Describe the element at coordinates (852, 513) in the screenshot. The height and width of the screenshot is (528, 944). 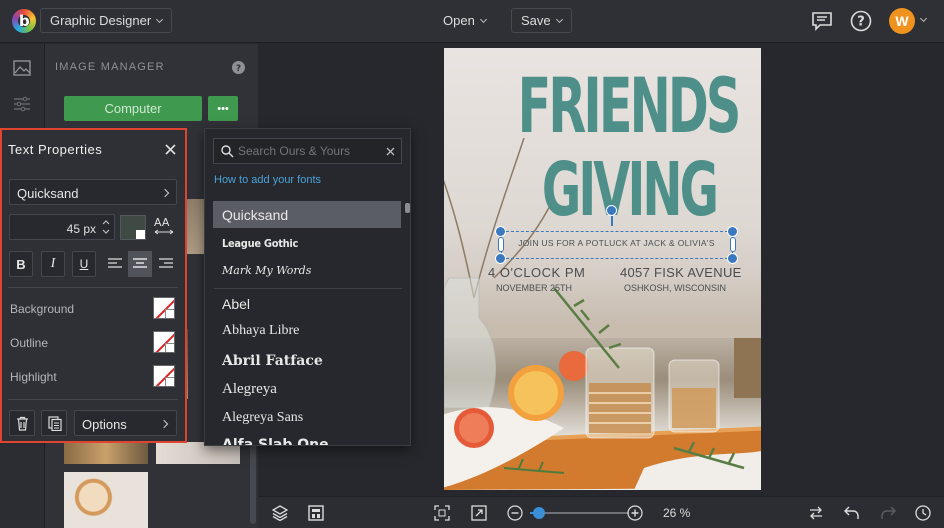
I see `undo-icon` at that location.